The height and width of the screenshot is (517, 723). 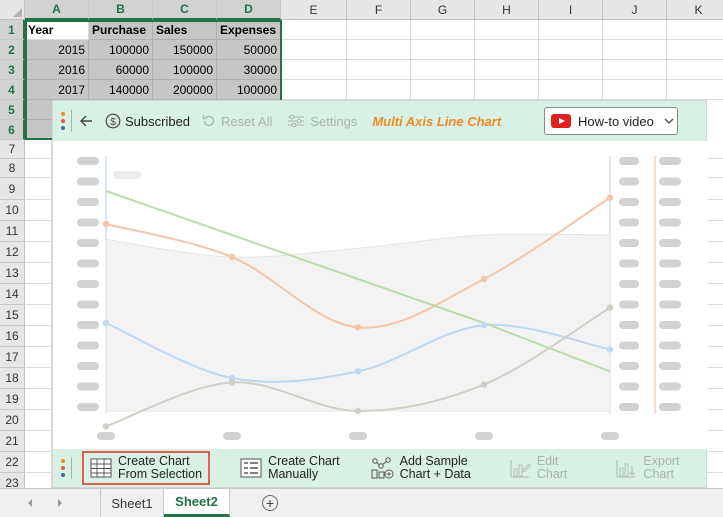 I want to click on row-header-9: 9, so click(x=12, y=189).